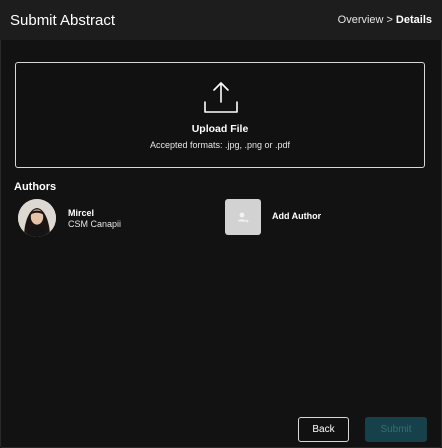 This screenshot has width=442, height=448. What do you see at coordinates (220, 145) in the screenshot?
I see `upload-formats: Accepted formats: .jpg, .png or .pdf` at bounding box center [220, 145].